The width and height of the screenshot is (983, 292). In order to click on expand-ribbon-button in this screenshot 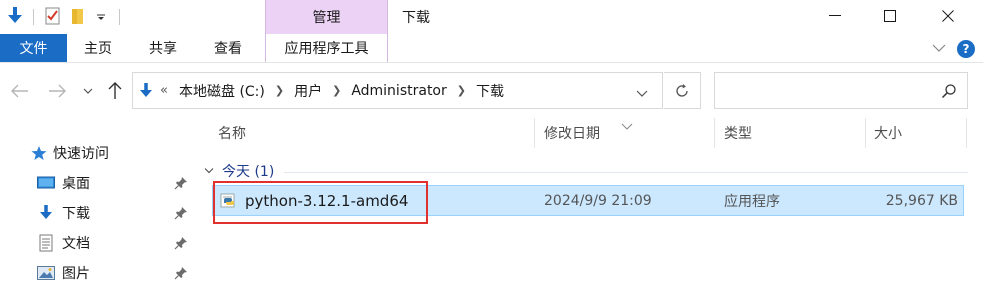, I will do `click(939, 48)`.